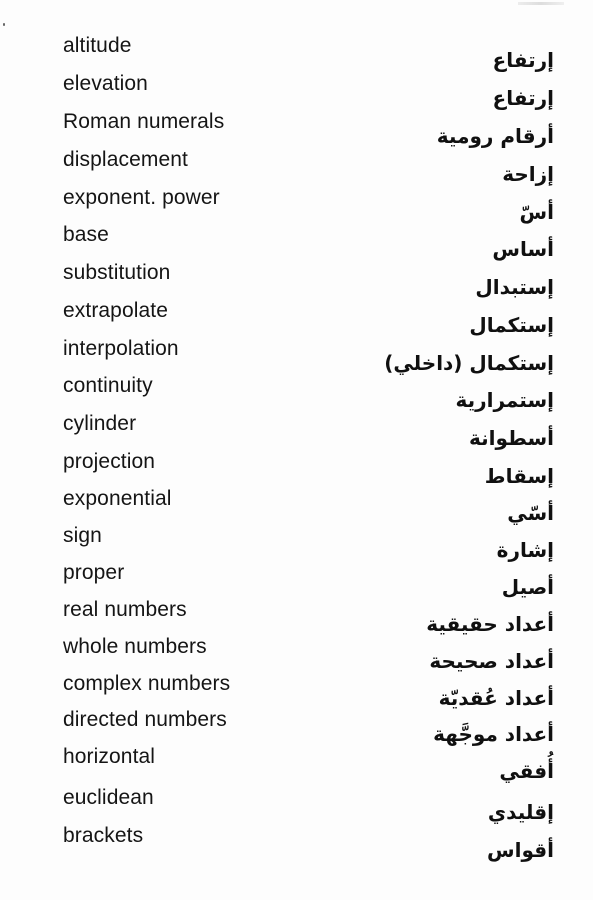 This screenshot has height=900, width=593. What do you see at coordinates (495, 136) in the screenshot?
I see `arabic-term: أرقام رومية` at bounding box center [495, 136].